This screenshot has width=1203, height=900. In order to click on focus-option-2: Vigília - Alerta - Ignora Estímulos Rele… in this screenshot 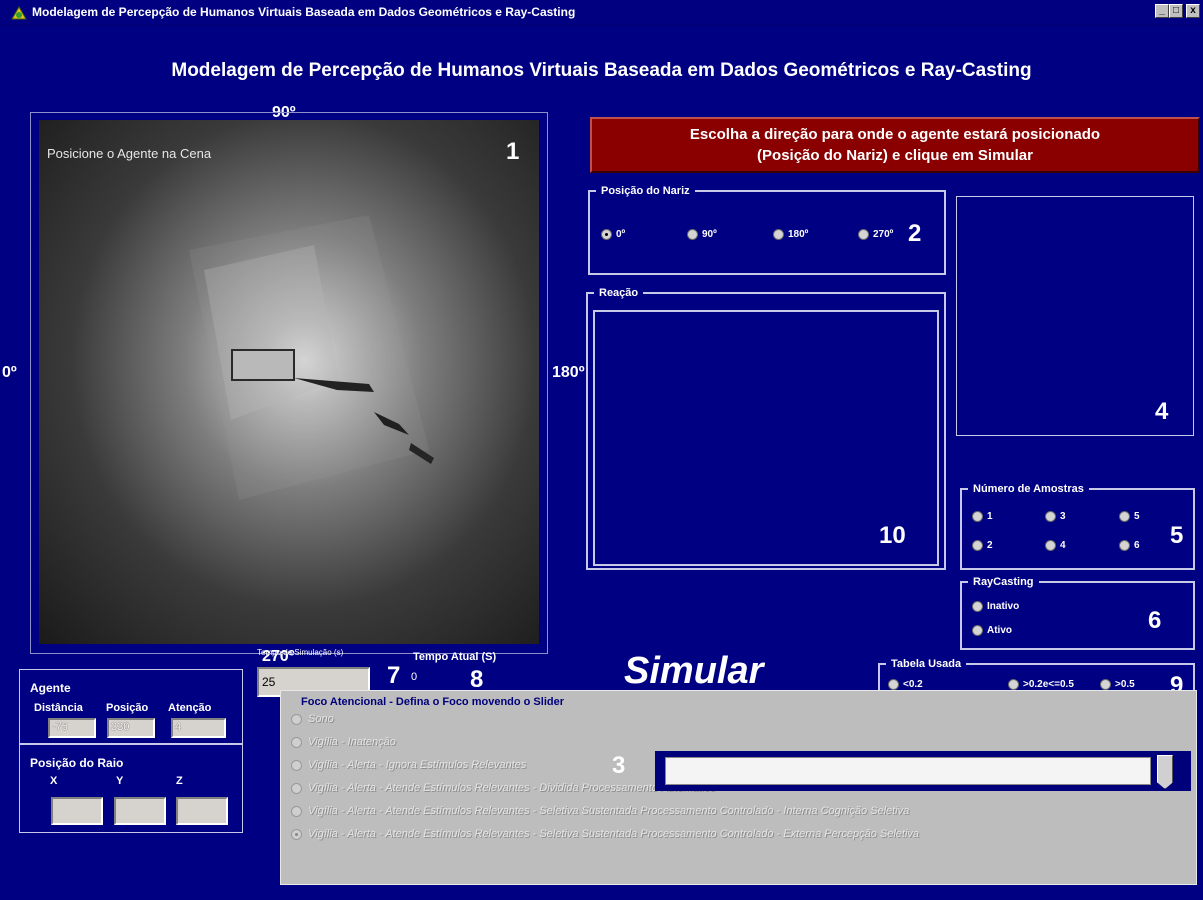, I will do `click(408, 765)`.